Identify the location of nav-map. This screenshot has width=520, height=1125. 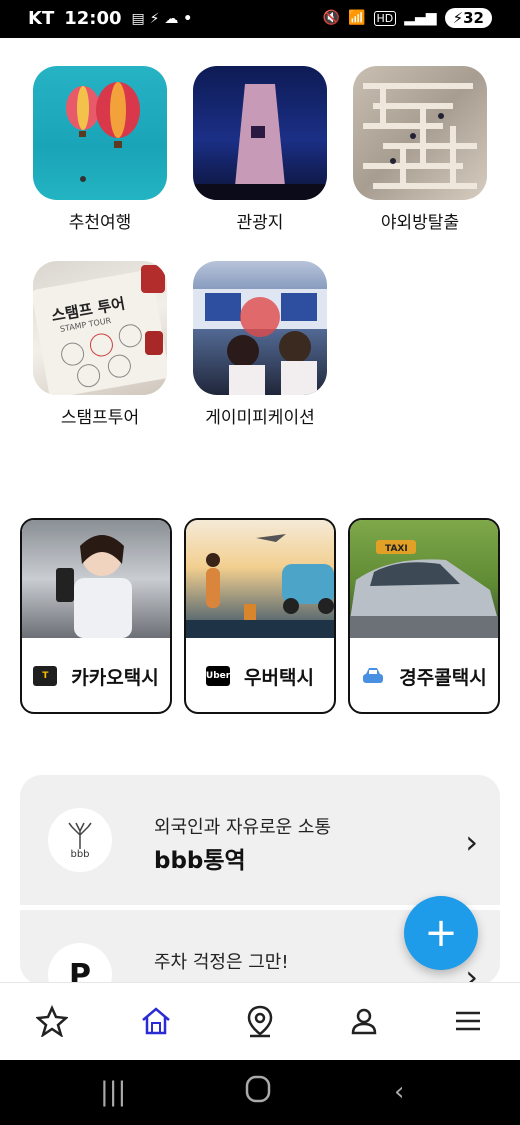
(260, 1021).